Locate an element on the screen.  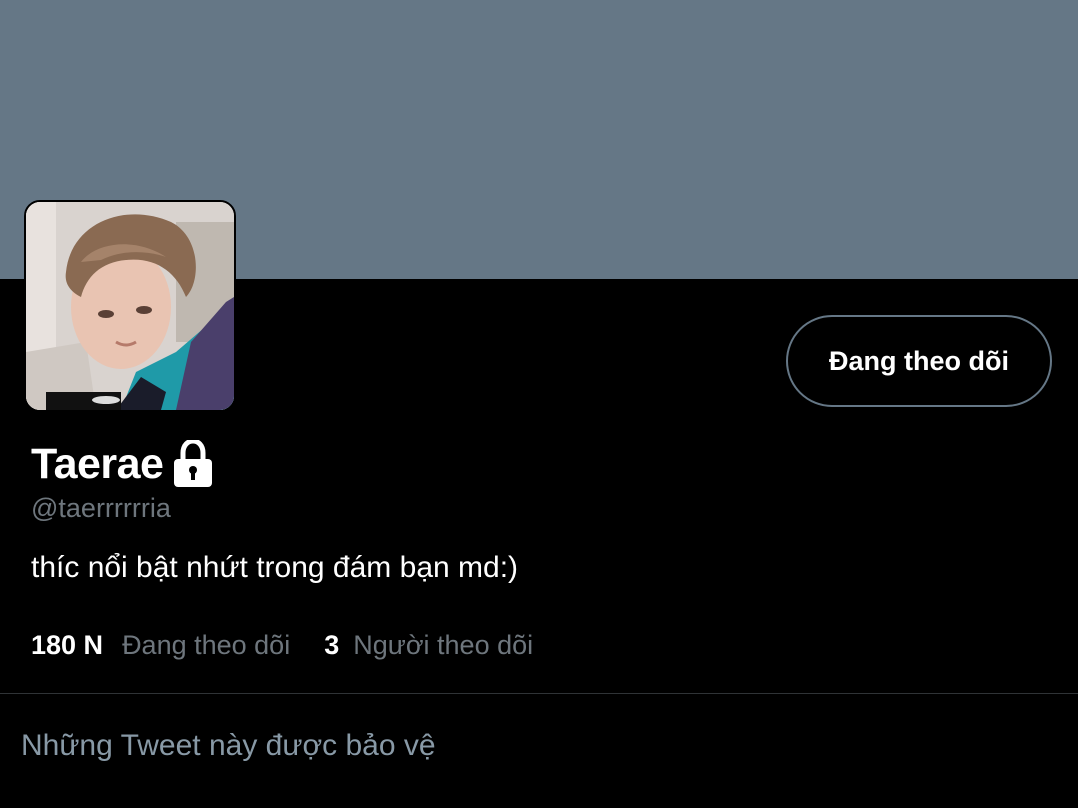
followers-stat: 3 Người theo dõi is located at coordinates (428, 645).